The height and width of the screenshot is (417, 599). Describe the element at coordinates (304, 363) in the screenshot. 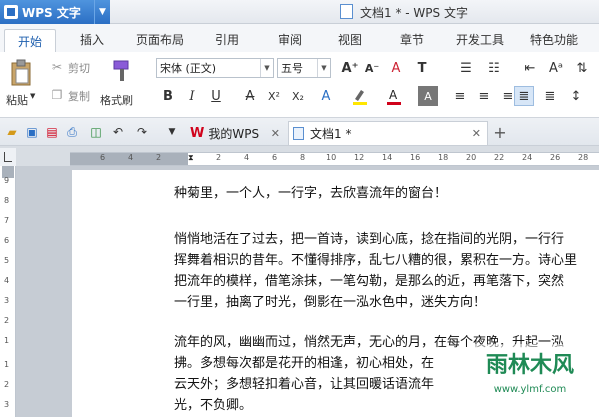

I see `document-line: 拂。多想每次都是花开的相逢，初心相处，在` at that location.